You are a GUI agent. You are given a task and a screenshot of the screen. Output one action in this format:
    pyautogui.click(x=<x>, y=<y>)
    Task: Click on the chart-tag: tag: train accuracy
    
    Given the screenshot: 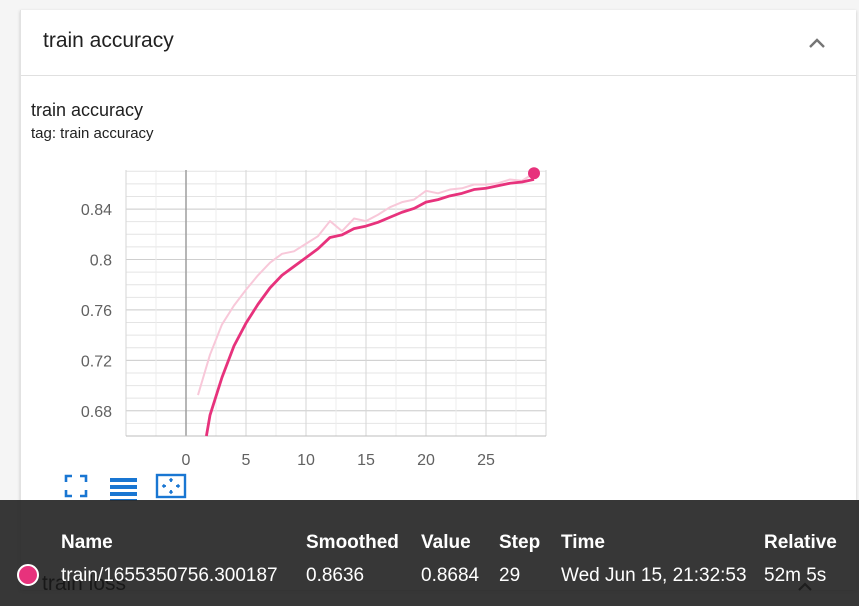 What is the action you would take?
    pyautogui.click(x=92, y=133)
    